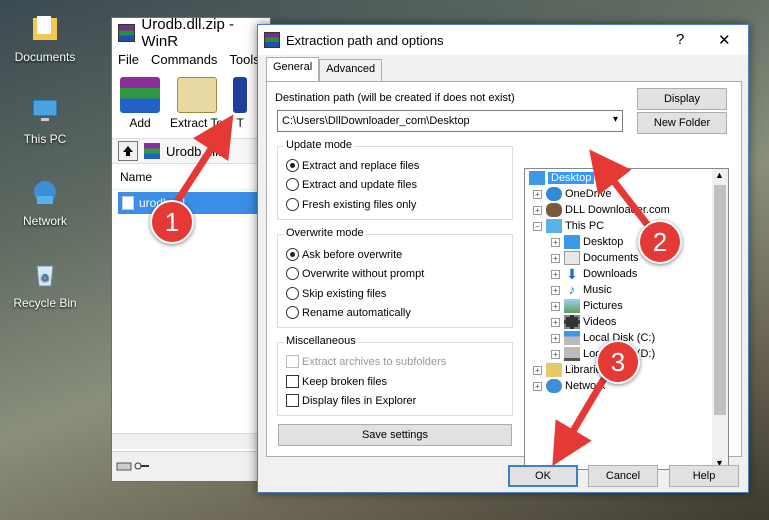  What do you see at coordinates (660, 242) in the screenshot?
I see `callout-badge-2: 2` at bounding box center [660, 242].